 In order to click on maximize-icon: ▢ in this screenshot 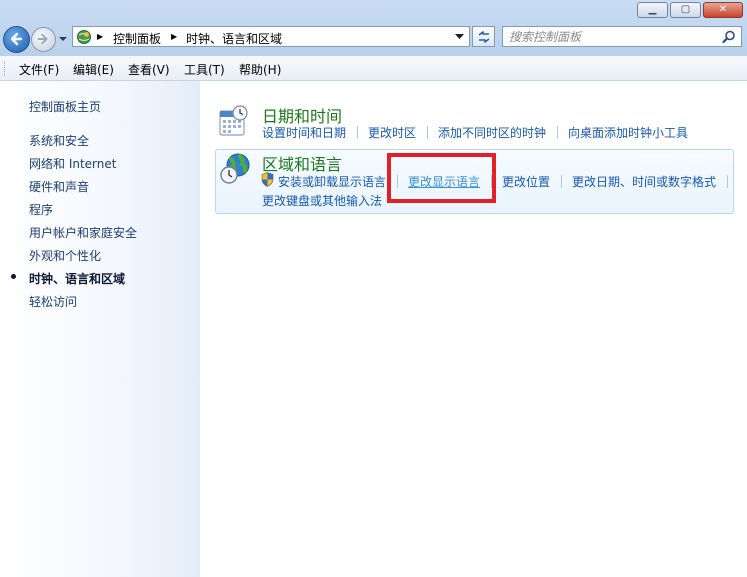, I will do `click(685, 9)`.